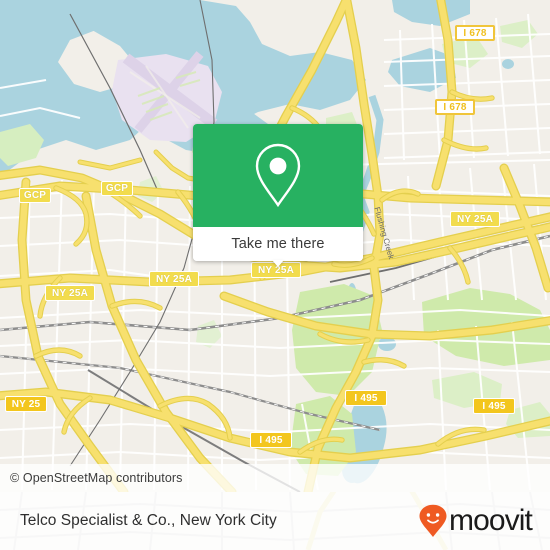 Image resolution: width=550 pixels, height=550 pixels. What do you see at coordinates (26, 404) in the screenshot?
I see `shield-ny25: NY 25` at bounding box center [26, 404].